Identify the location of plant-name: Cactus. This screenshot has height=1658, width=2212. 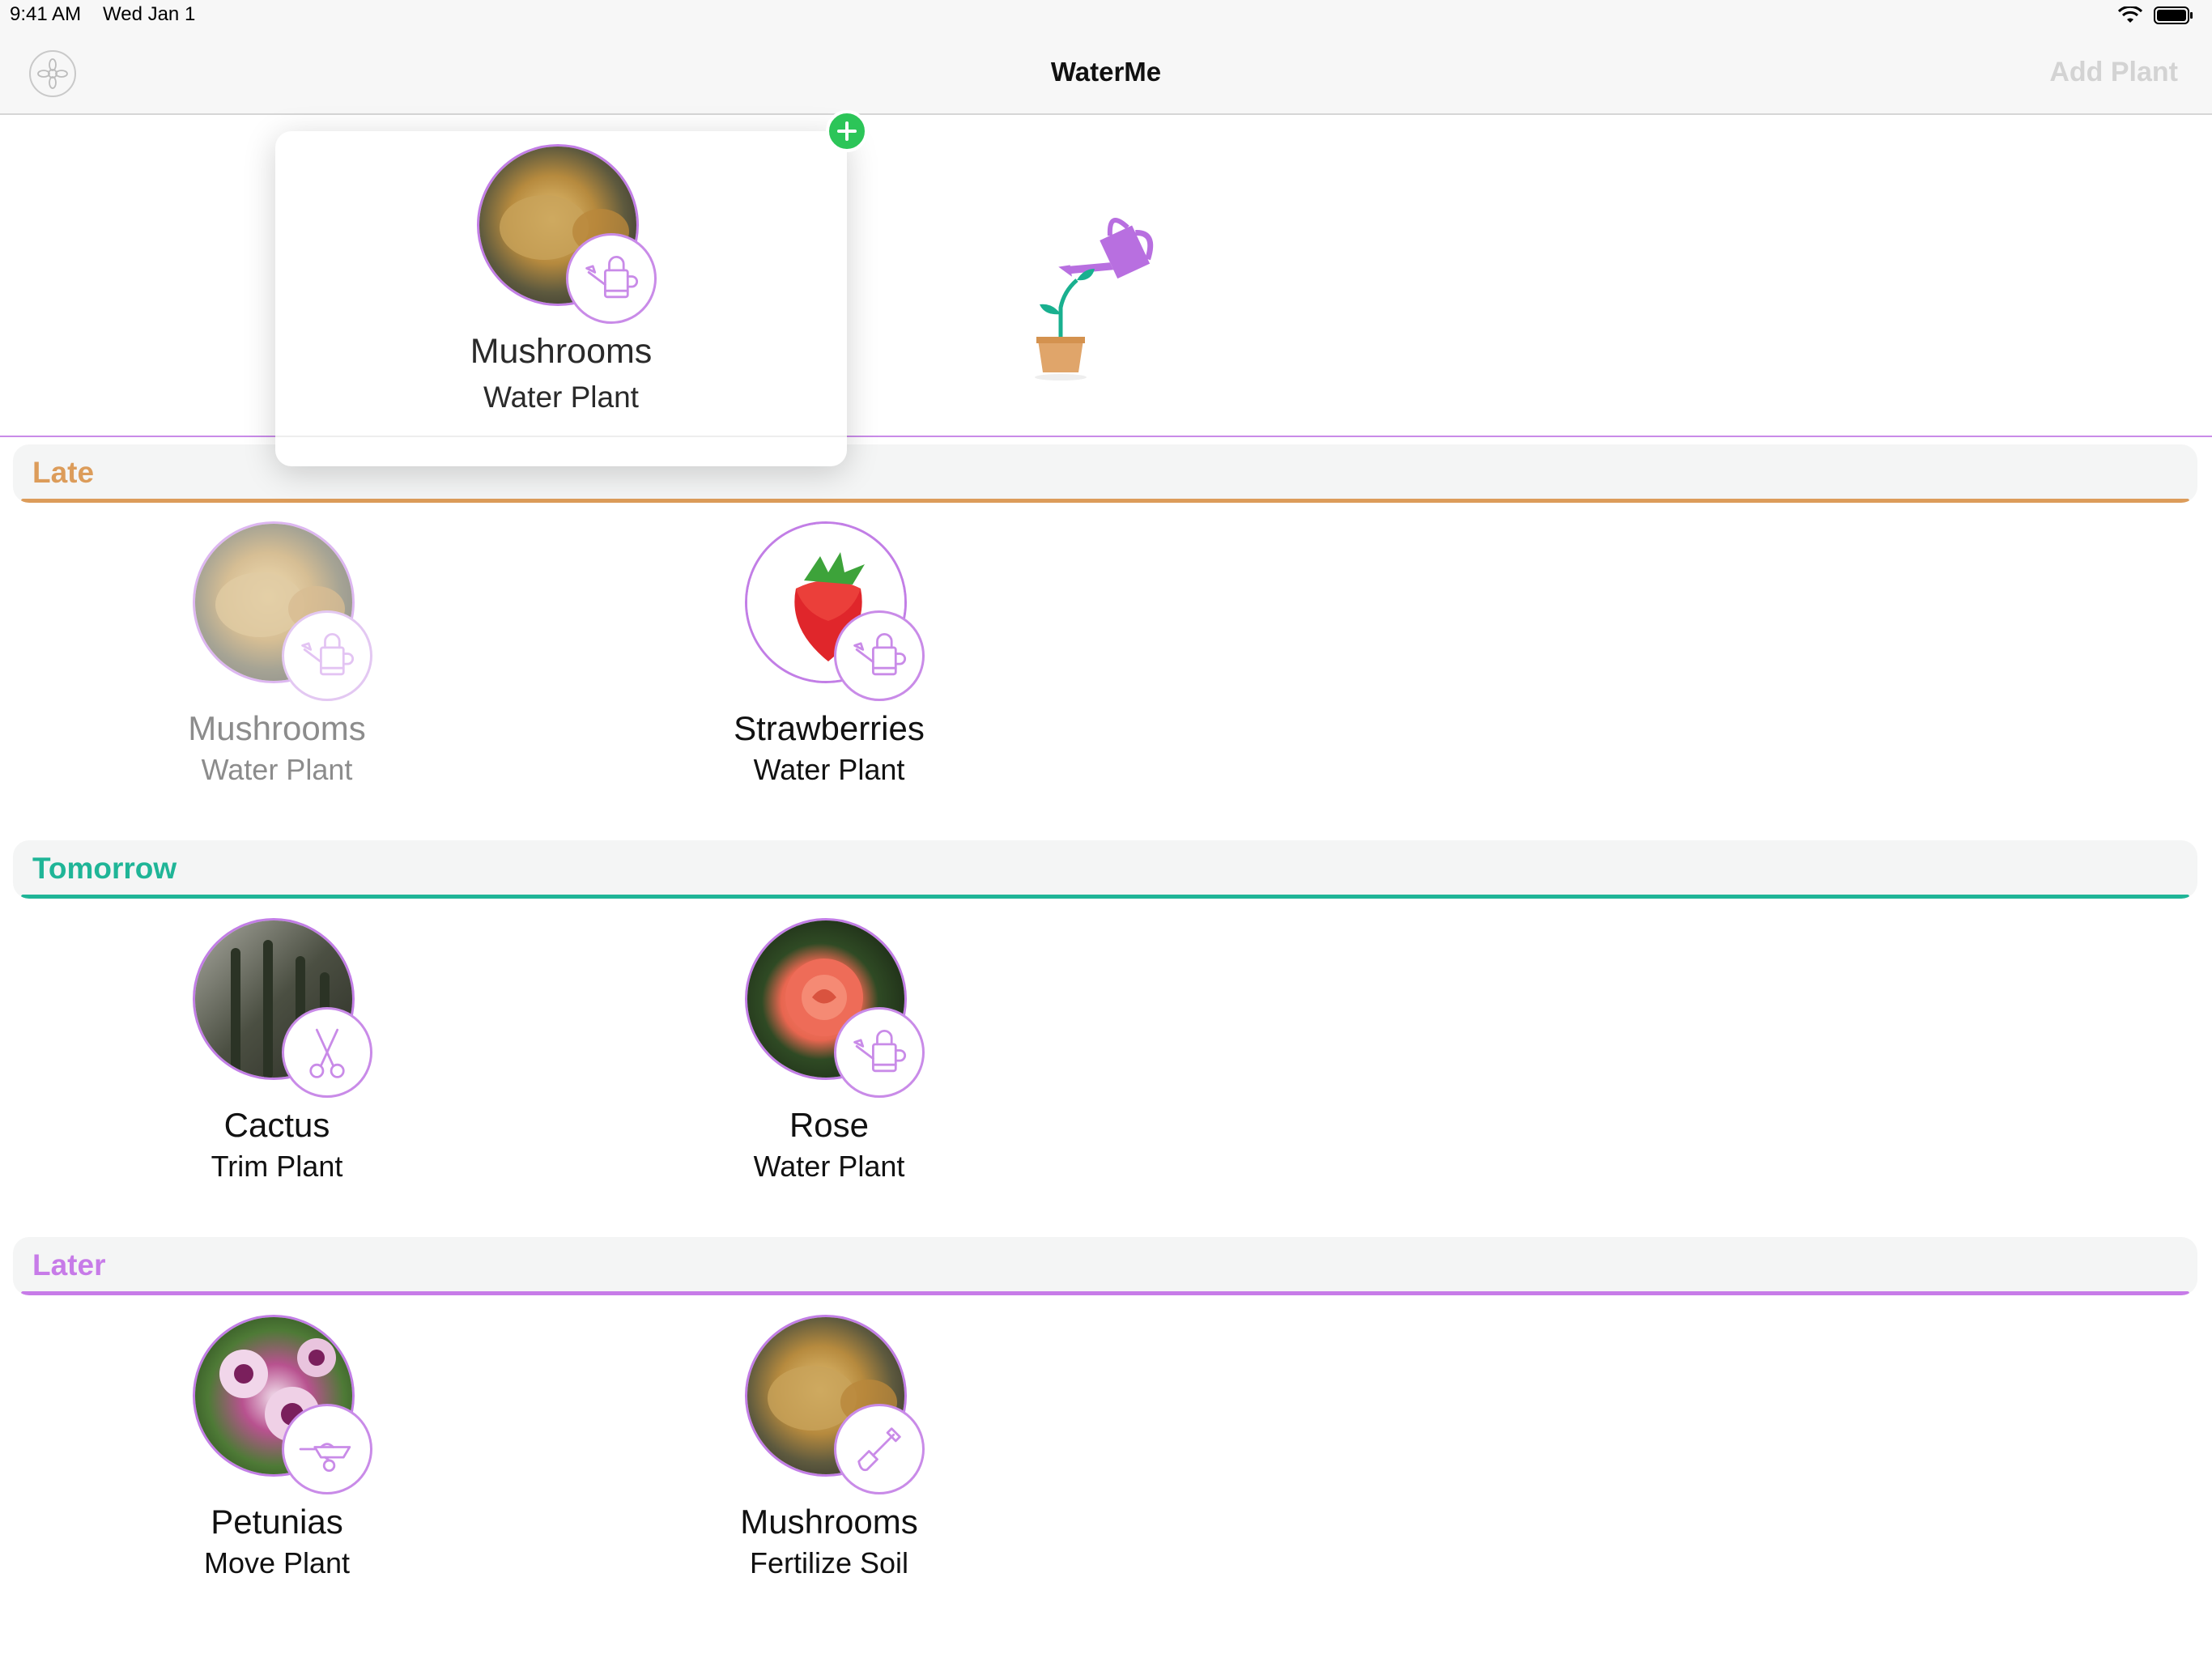
(276, 1125).